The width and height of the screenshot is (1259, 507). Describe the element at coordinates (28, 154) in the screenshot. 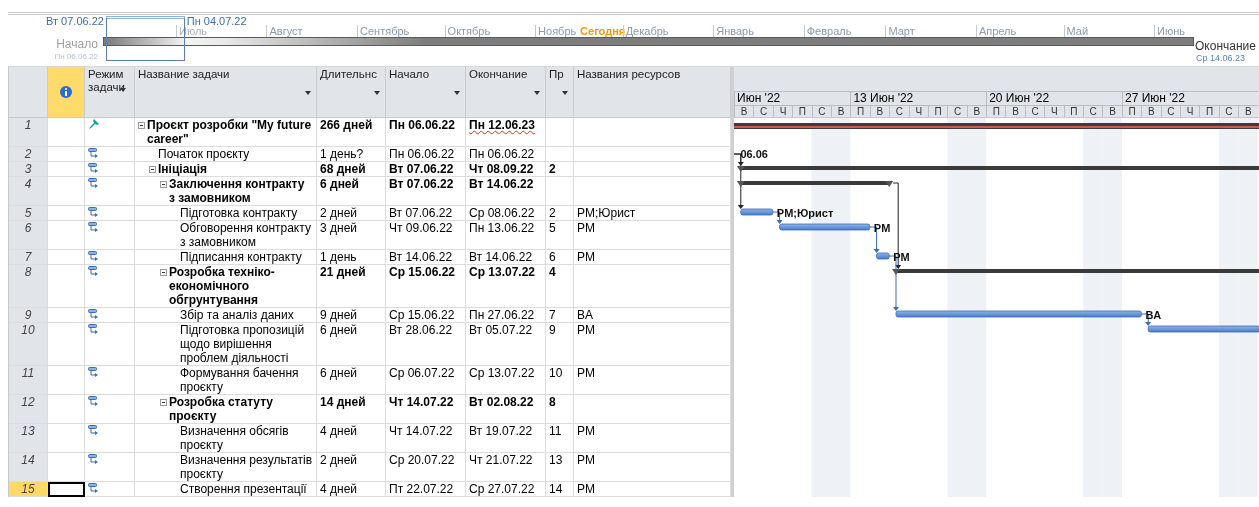

I see `row-number: 2` at that location.